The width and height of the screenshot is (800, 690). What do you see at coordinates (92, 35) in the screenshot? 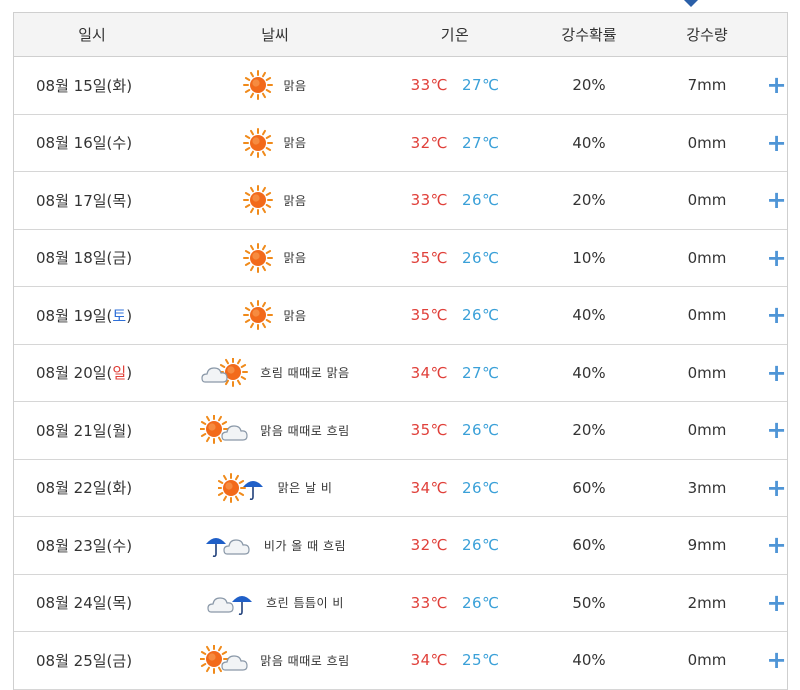
I see `header-date: 일시` at bounding box center [92, 35].